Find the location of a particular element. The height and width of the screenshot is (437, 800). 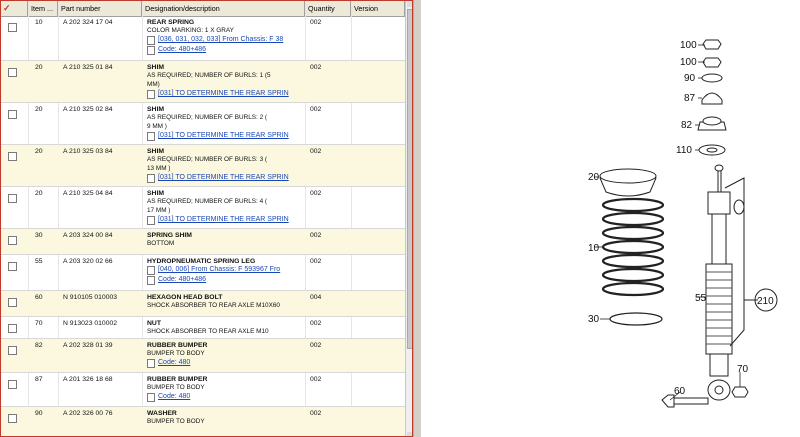

footnote-link: [036, 031, 032, 033] From Chassis: F 38 is located at coordinates (225, 40).